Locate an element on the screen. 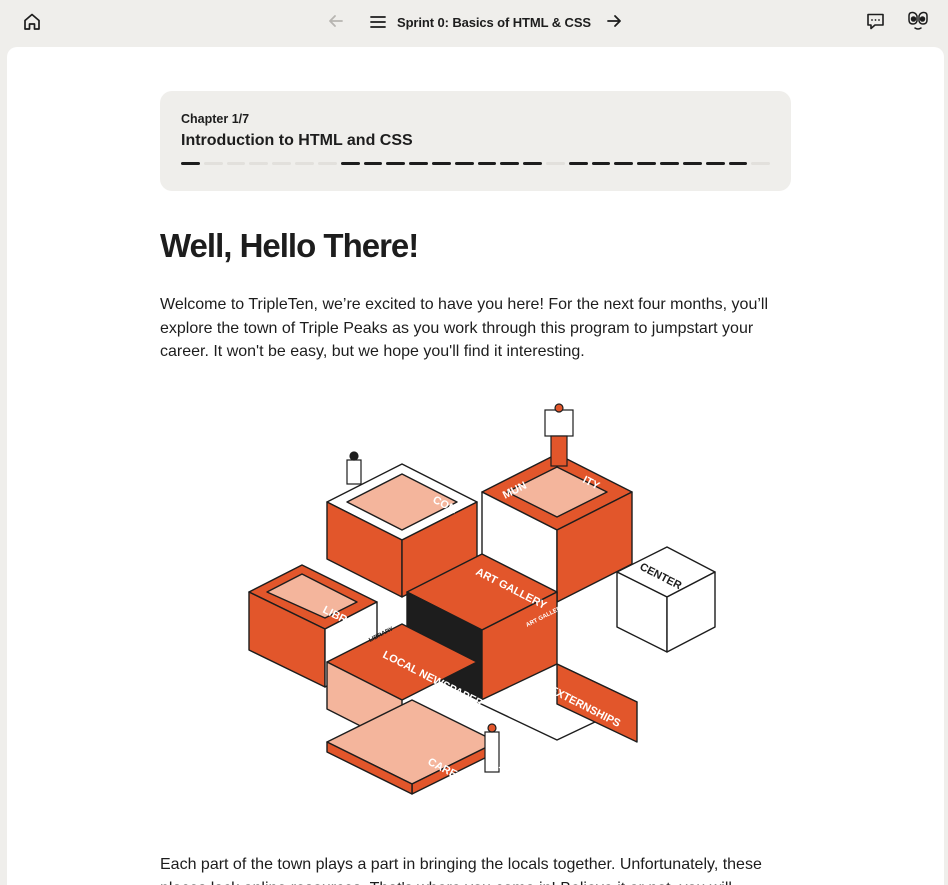 Image resolution: width=948 pixels, height=885 pixels. arrow-left-icon is located at coordinates (336, 21).